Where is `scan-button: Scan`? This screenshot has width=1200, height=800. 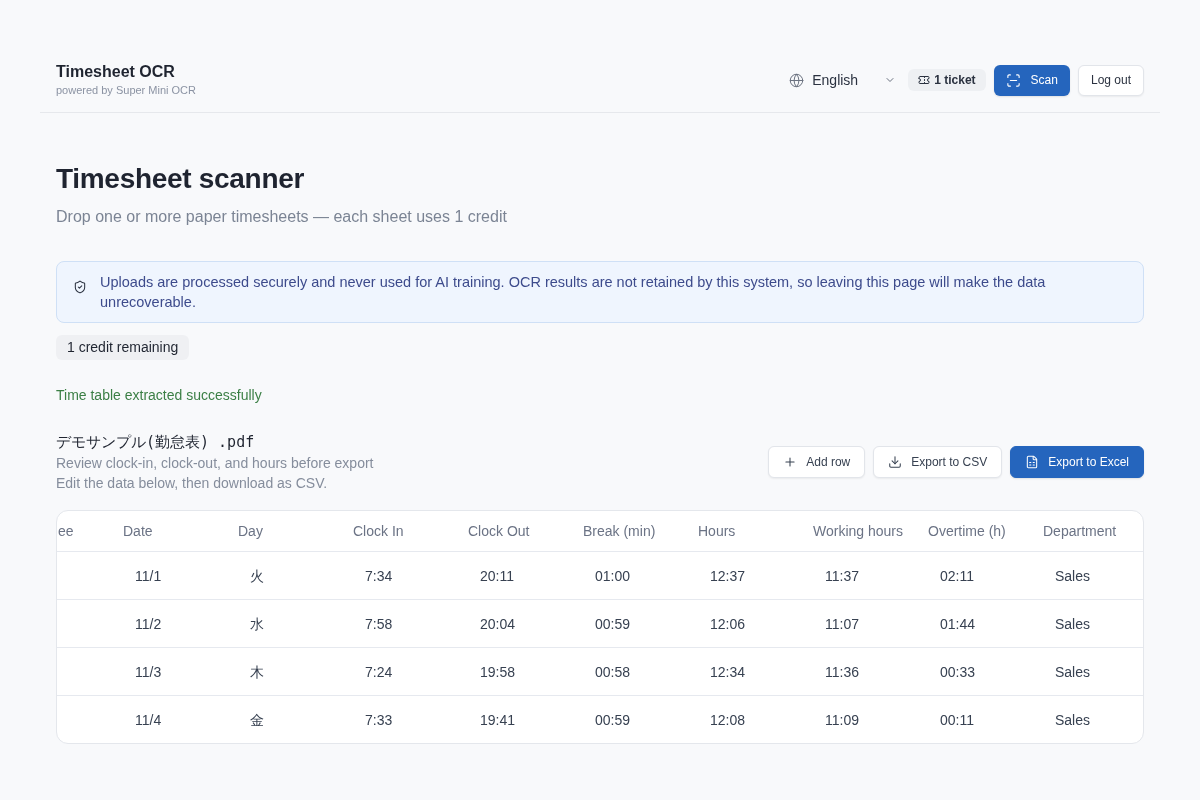
scan-button: Scan is located at coordinates (1031, 80).